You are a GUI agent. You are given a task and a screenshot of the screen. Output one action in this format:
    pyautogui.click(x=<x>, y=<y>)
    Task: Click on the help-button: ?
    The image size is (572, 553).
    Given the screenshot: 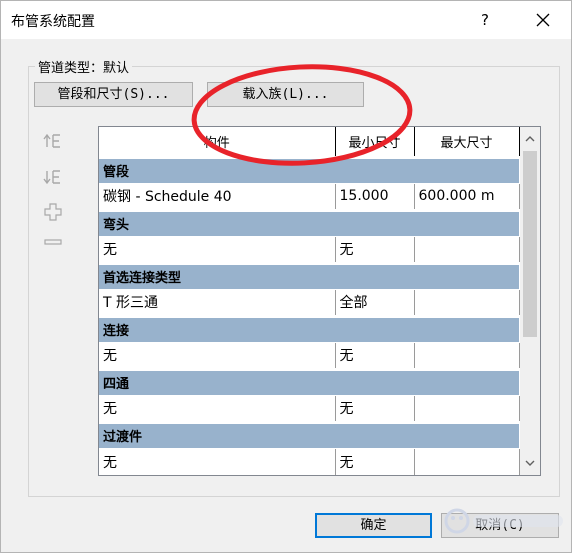 What is the action you would take?
    pyautogui.click(x=485, y=20)
    